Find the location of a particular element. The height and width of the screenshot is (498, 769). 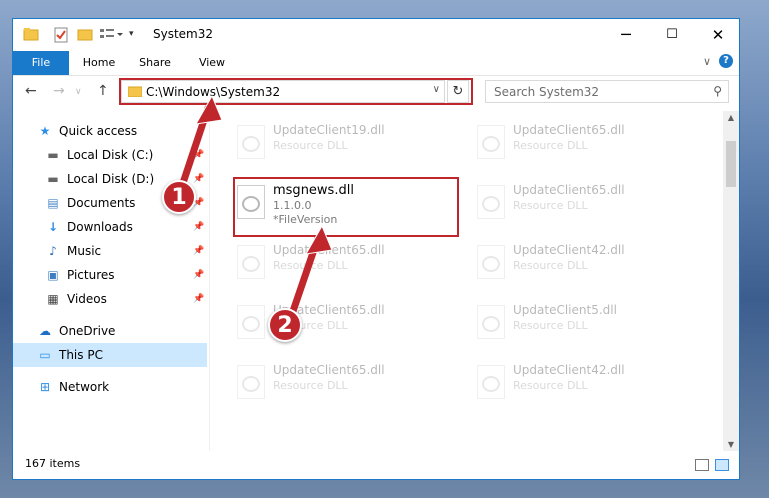

sidebar-item-label: OneDrive is located at coordinates (87, 331).